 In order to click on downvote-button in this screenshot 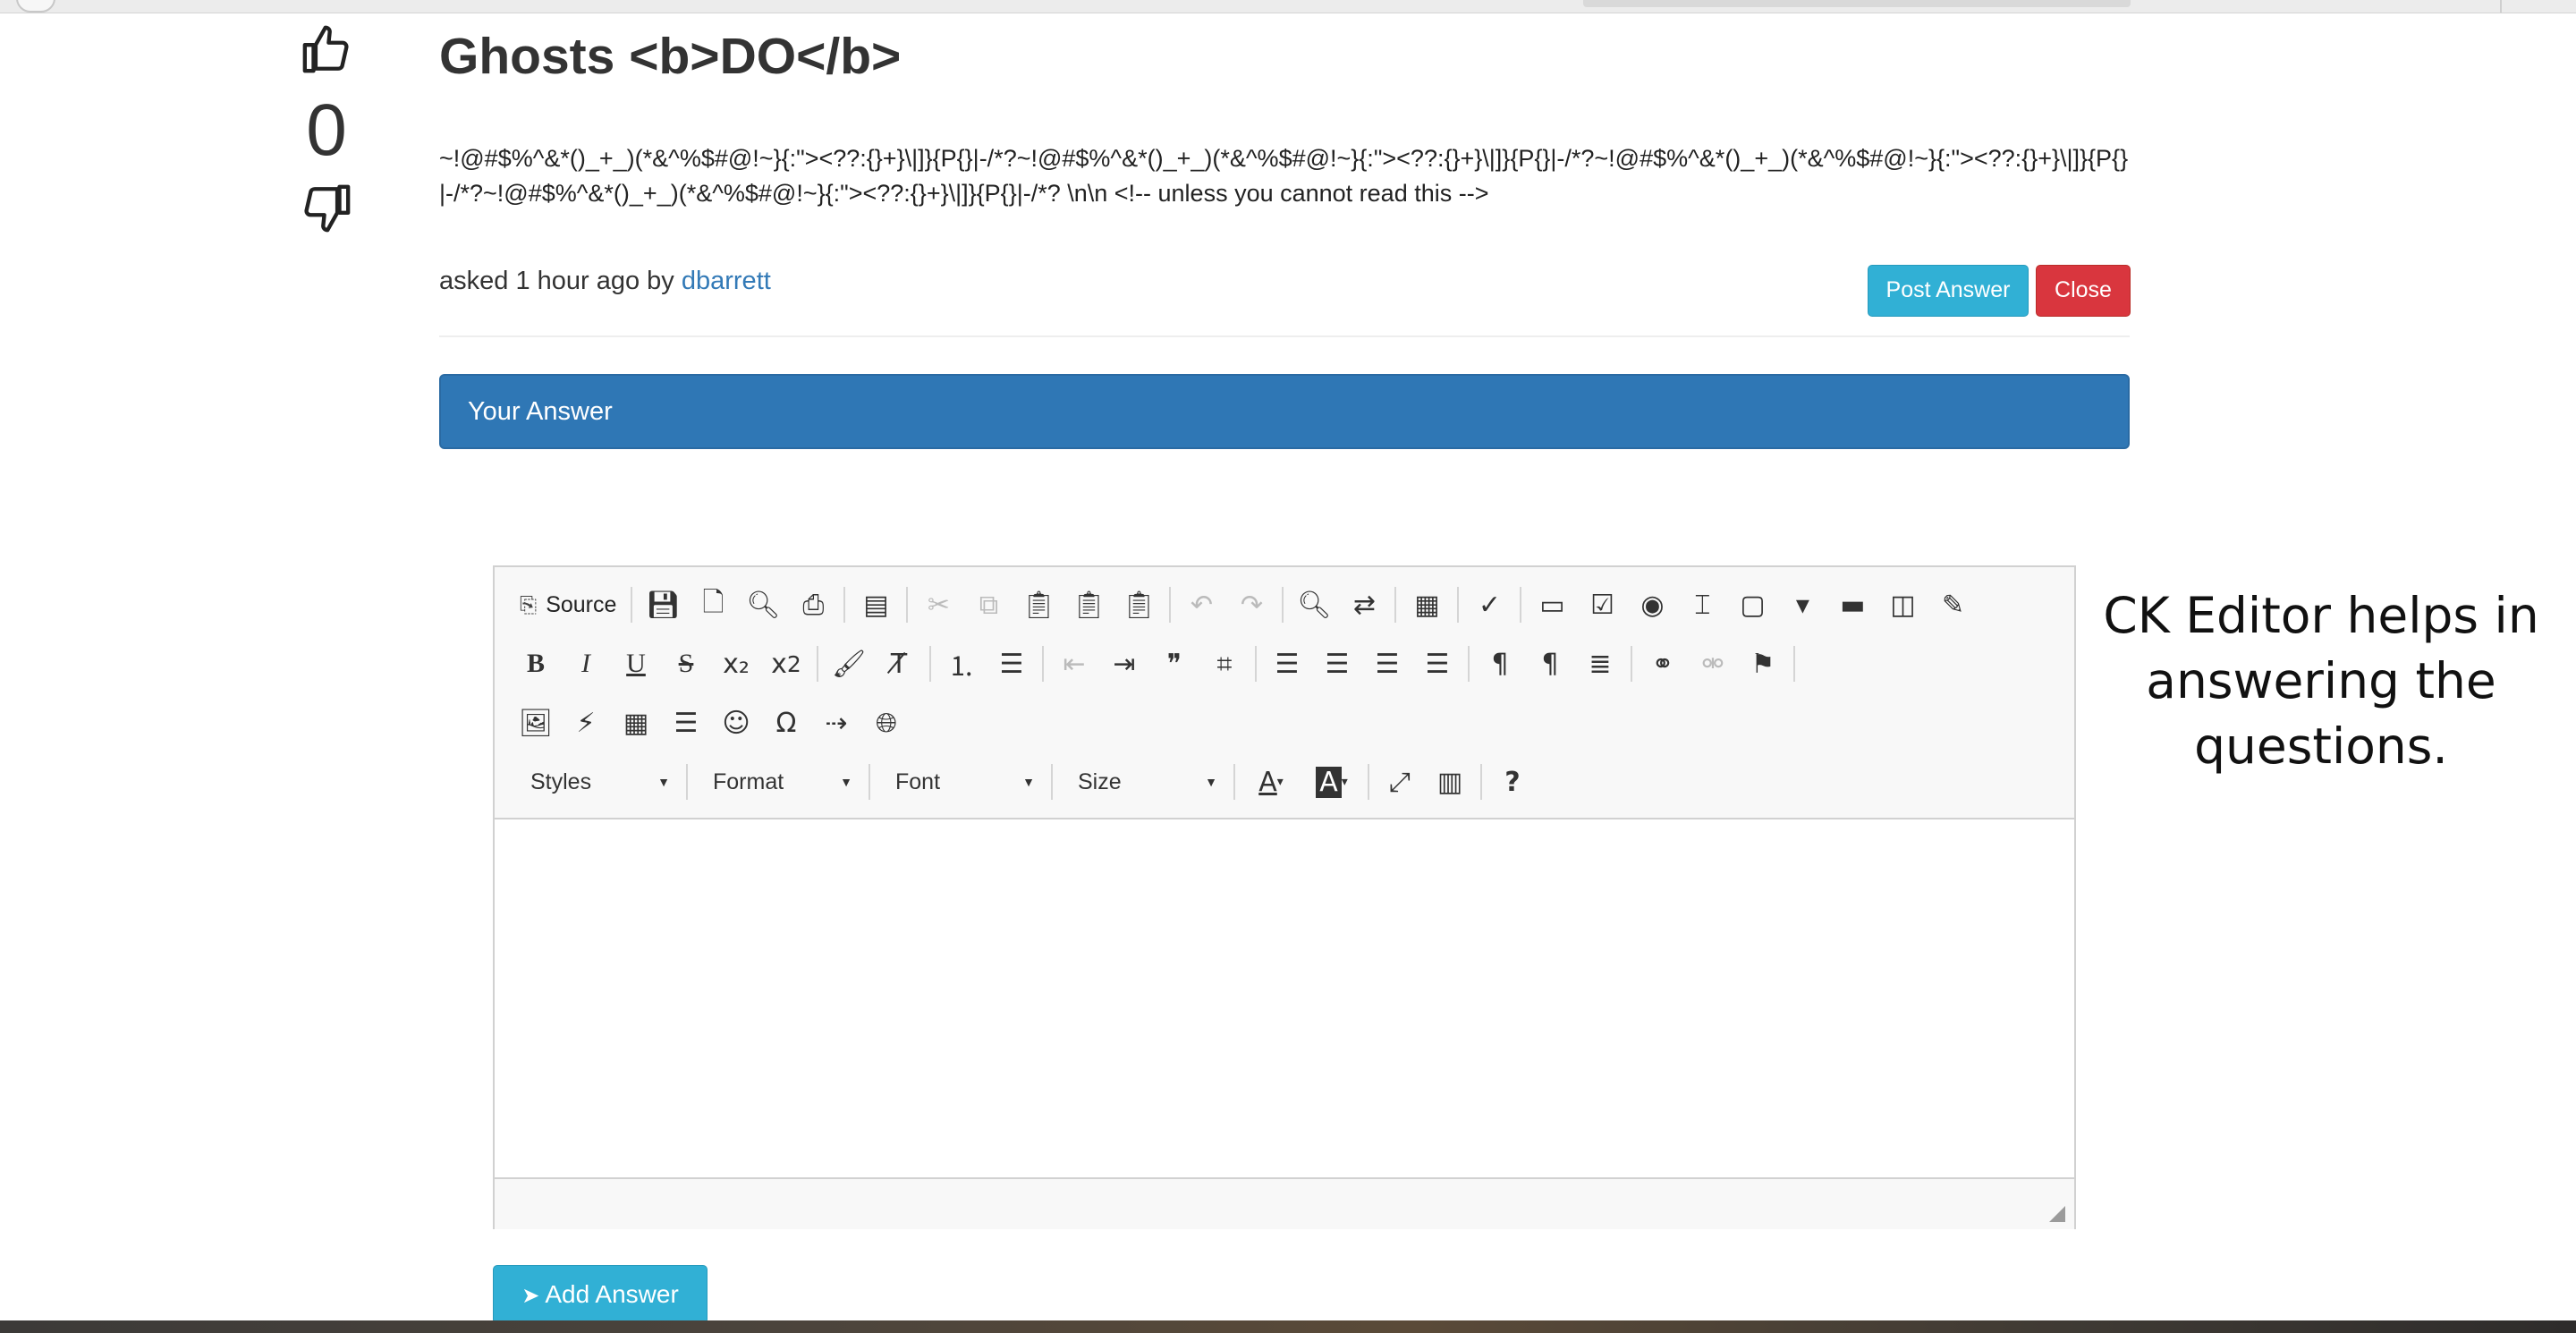, I will do `click(326, 208)`.